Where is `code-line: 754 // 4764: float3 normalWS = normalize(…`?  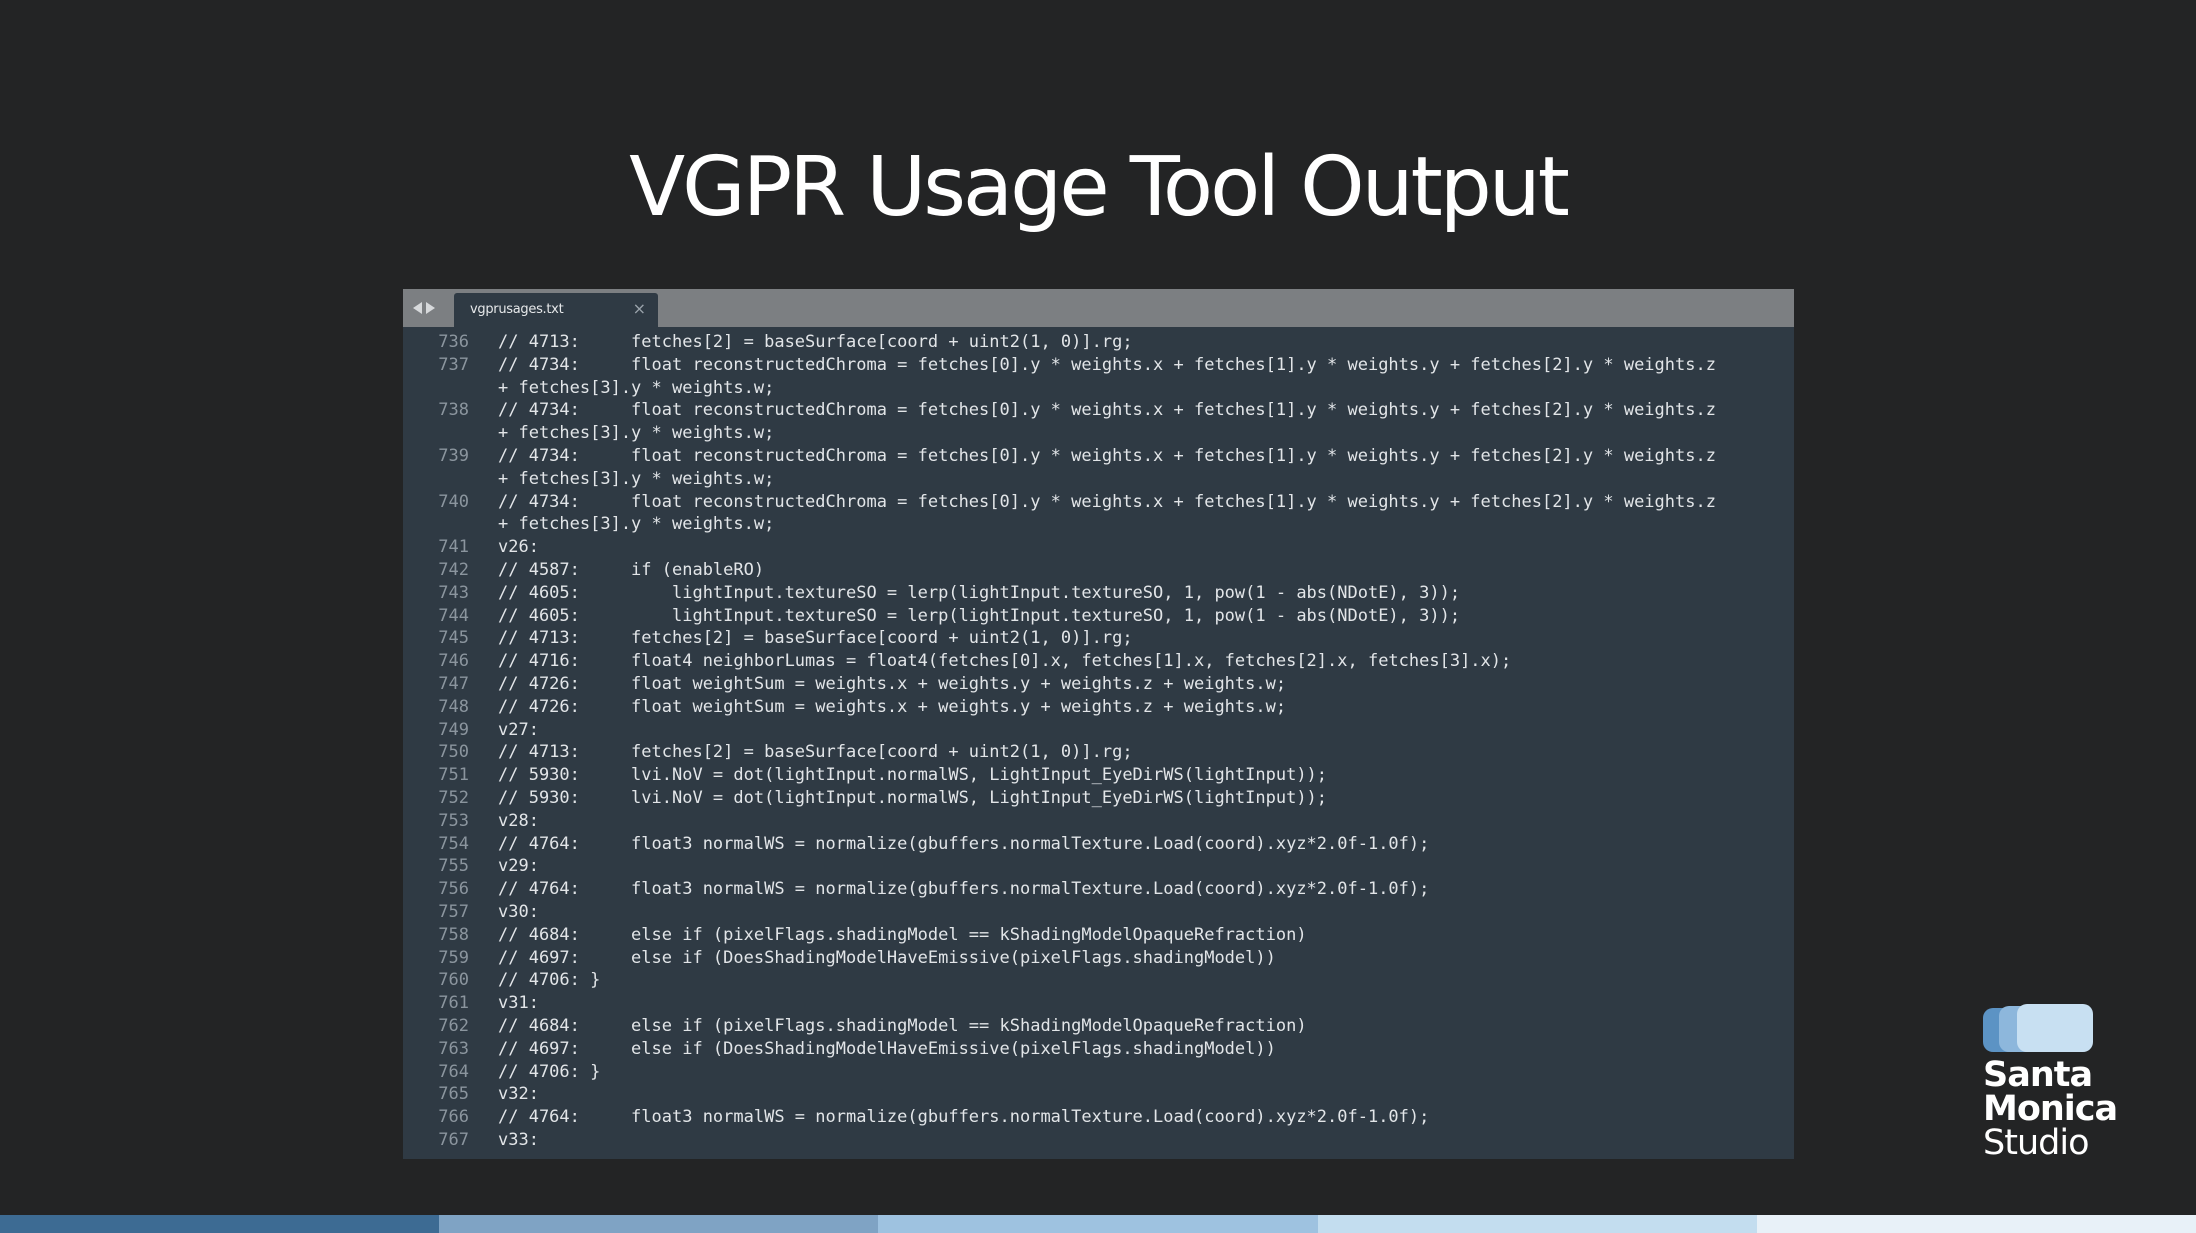
code-line: 754 // 4764: float3 normalWS = normalize(… is located at coordinates (1098, 844).